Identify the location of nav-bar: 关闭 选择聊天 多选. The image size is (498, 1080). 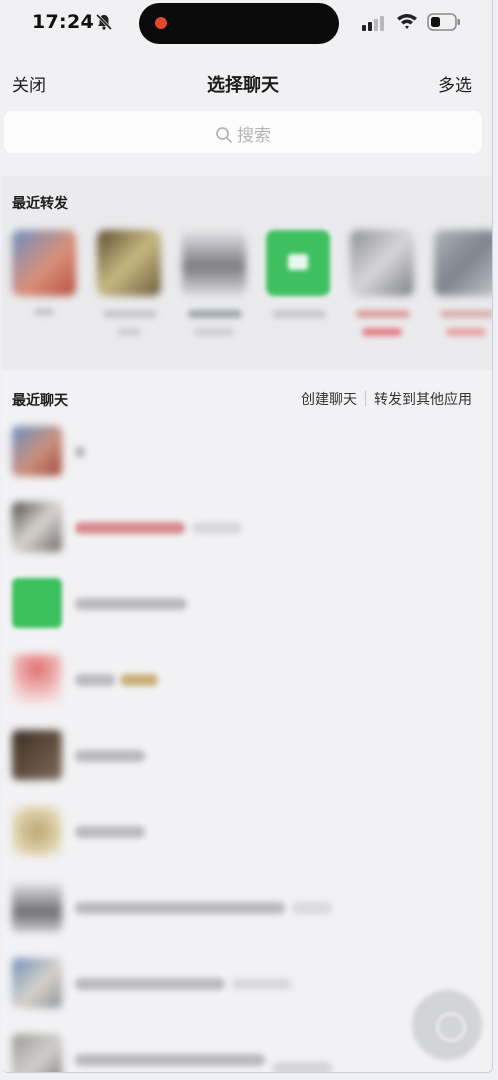
(247, 82).